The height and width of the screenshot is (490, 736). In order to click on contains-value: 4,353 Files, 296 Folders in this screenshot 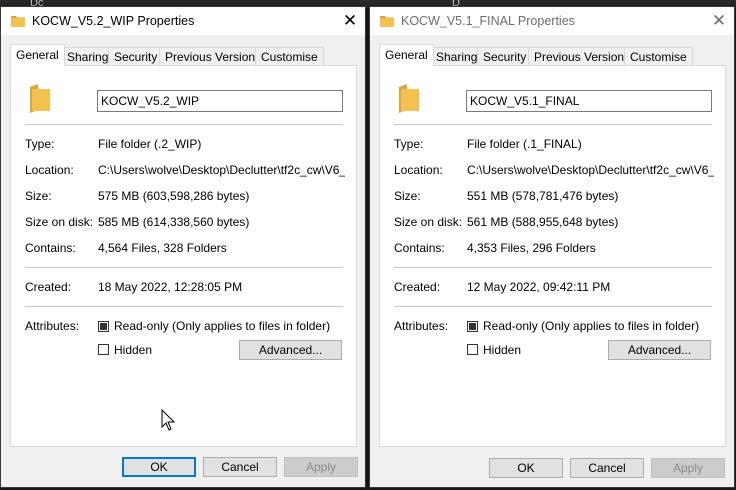, I will do `click(531, 248)`.